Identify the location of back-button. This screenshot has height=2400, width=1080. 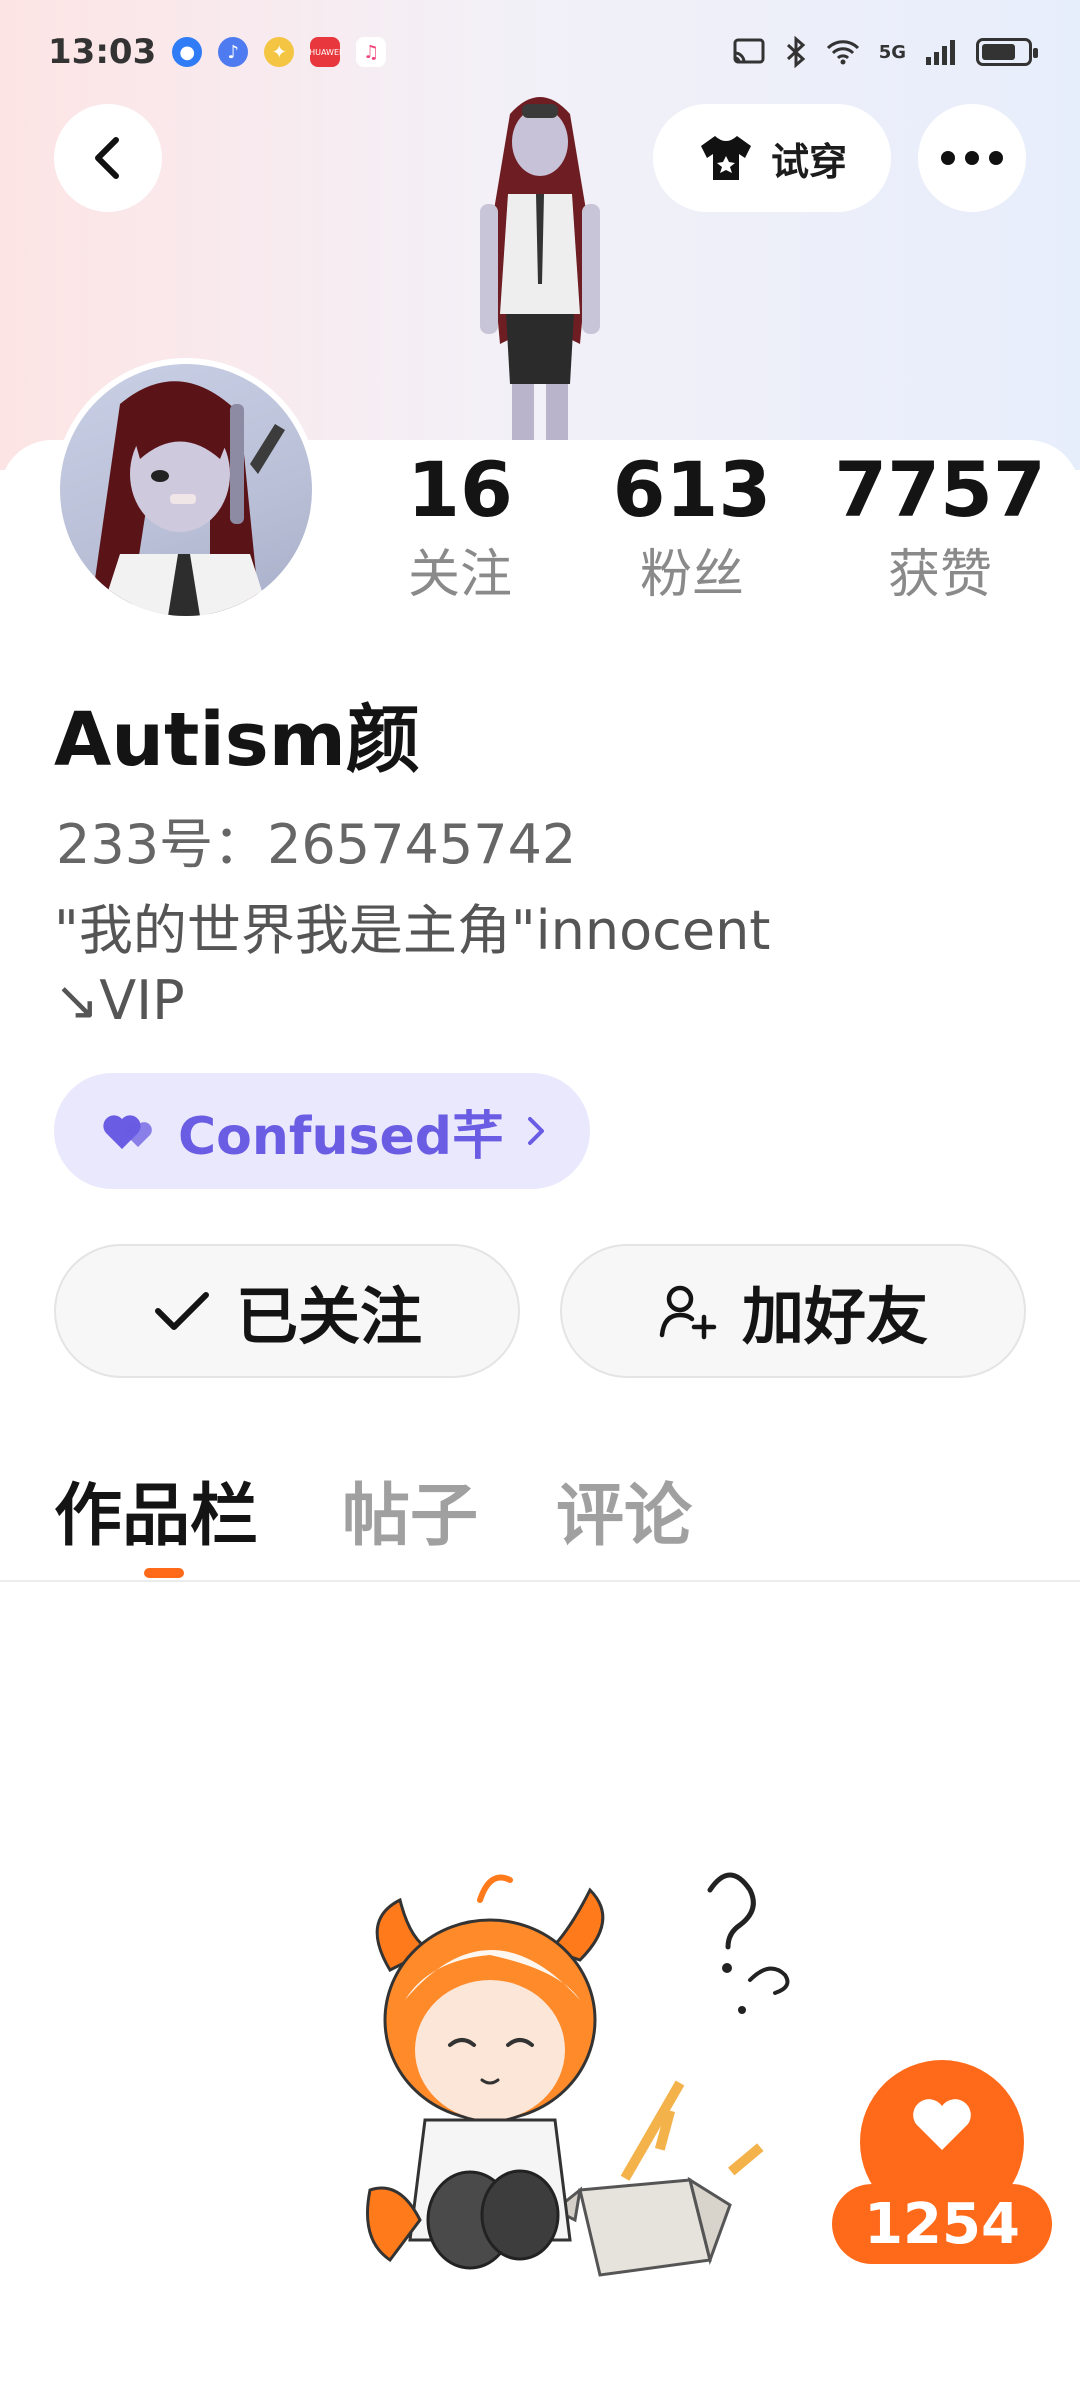
(108, 158).